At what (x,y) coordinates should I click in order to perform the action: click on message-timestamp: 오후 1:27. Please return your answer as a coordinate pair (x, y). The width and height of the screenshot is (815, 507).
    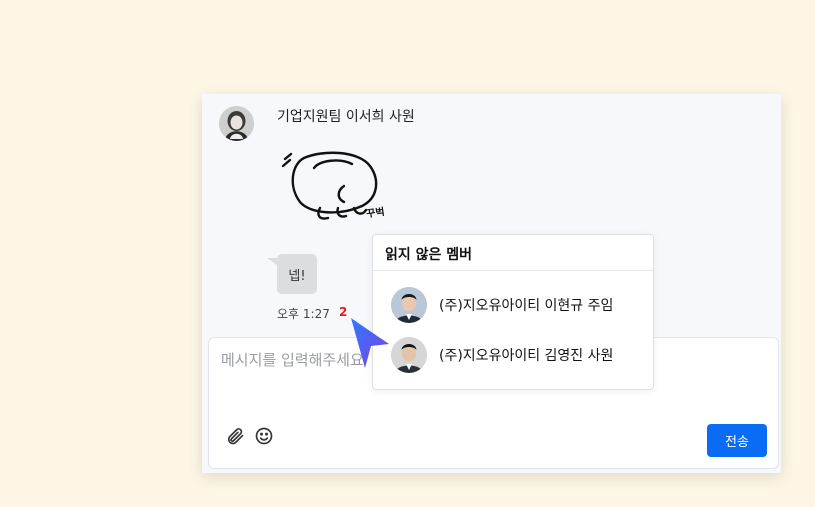
    Looking at the image, I should click on (303, 314).